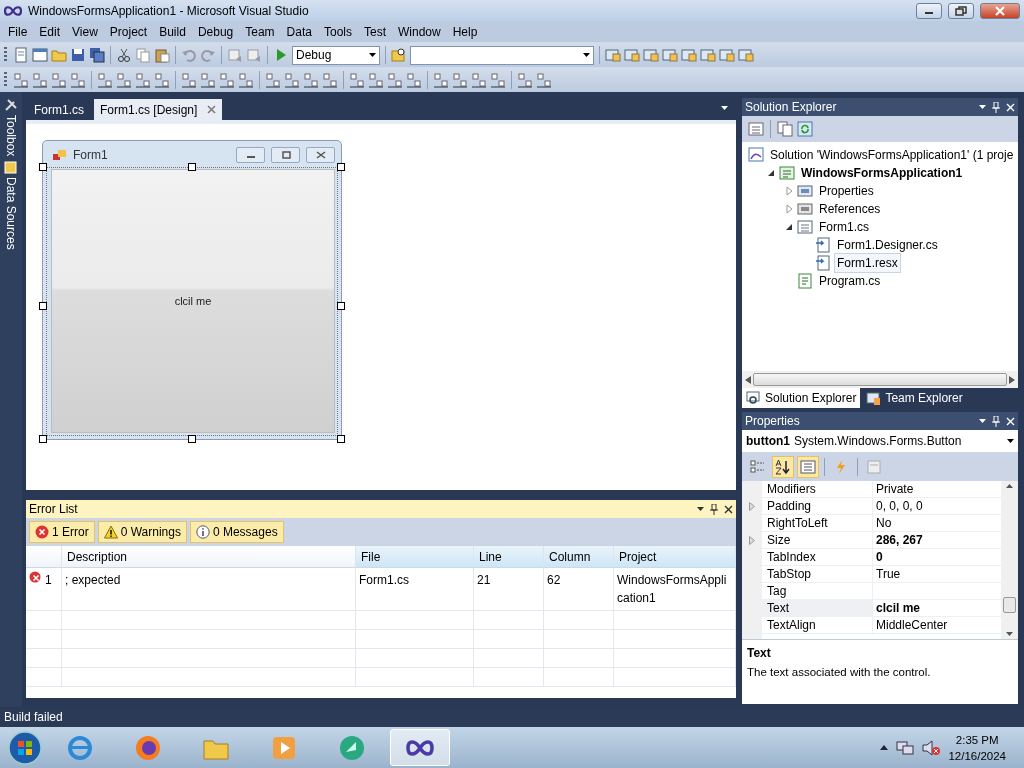 Image resolution: width=1024 pixels, height=768 pixels. Describe the element at coordinates (336, 55) in the screenshot. I see `configuration-dropdown: Debug` at that location.